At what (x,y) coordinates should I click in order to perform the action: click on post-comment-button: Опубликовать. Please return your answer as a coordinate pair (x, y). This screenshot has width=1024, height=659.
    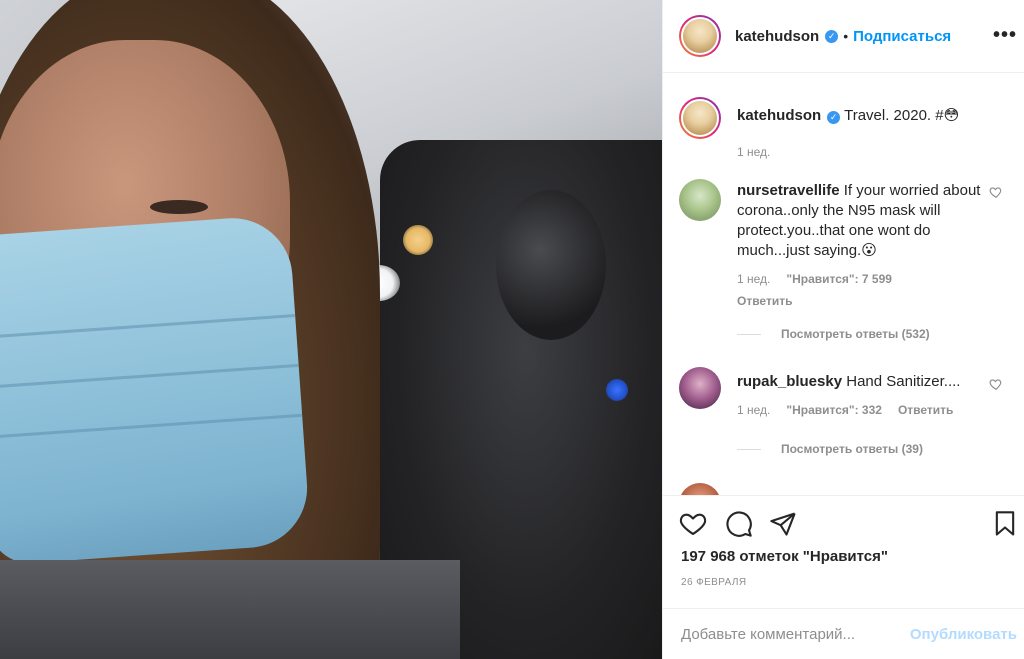
    Looking at the image, I should click on (963, 634).